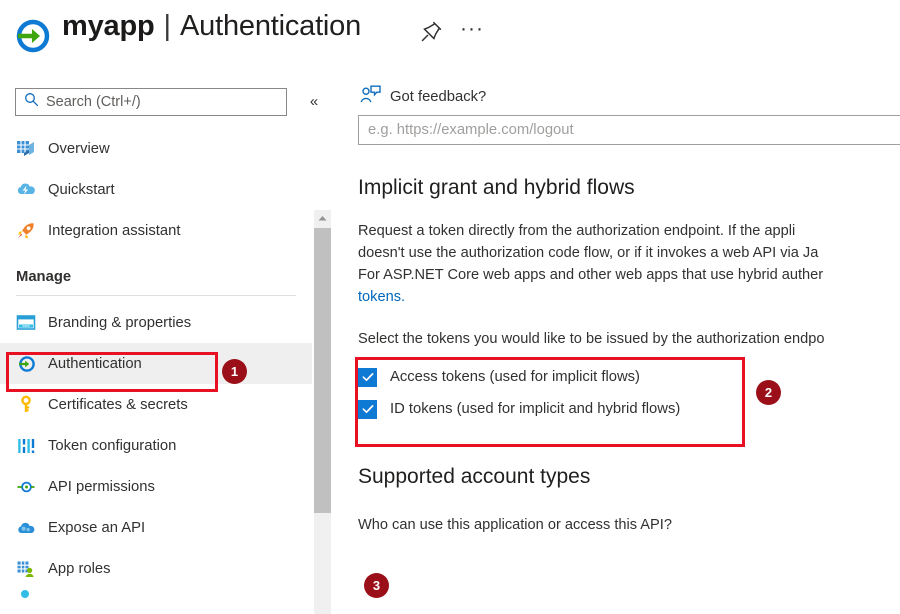 This screenshot has height=614, width=900. What do you see at coordinates (26, 231) in the screenshot?
I see `rocket-icon` at bounding box center [26, 231].